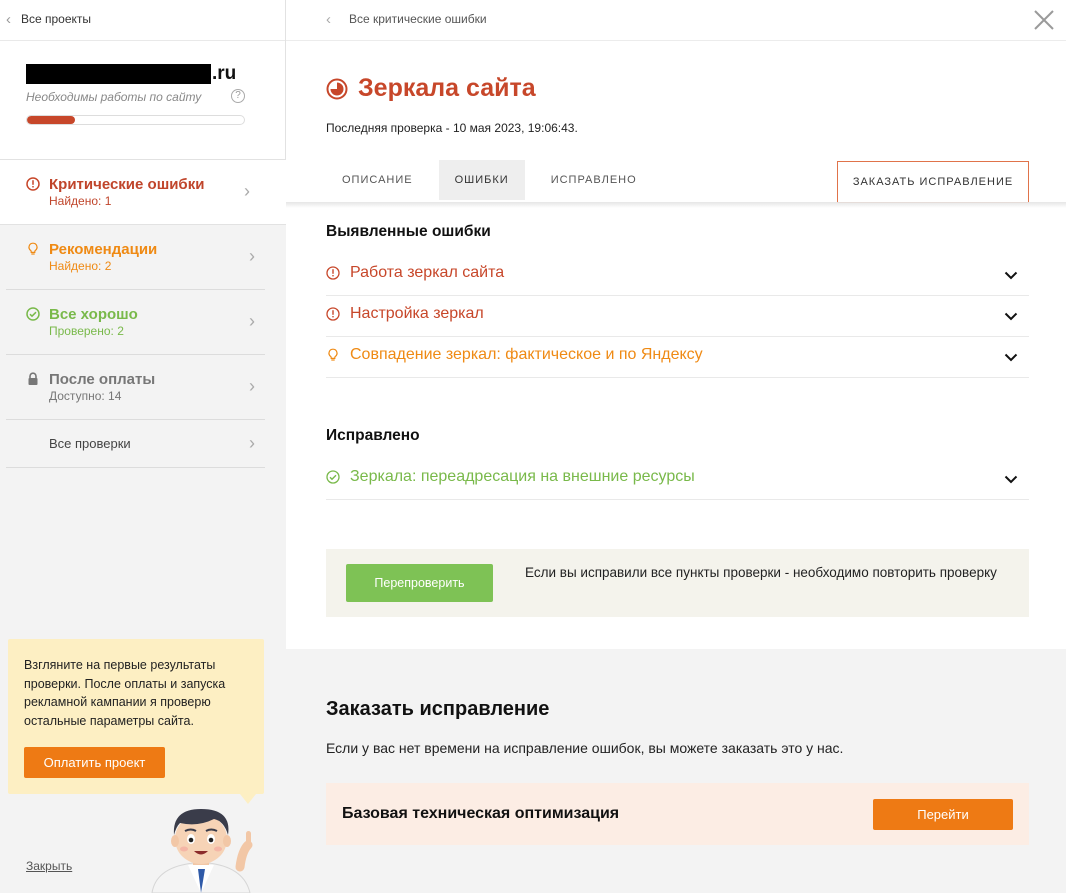 Image resolution: width=1066 pixels, height=893 pixels. What do you see at coordinates (103, 249) in the screenshot?
I see `sidebar-item-title: Рекомендации` at bounding box center [103, 249].